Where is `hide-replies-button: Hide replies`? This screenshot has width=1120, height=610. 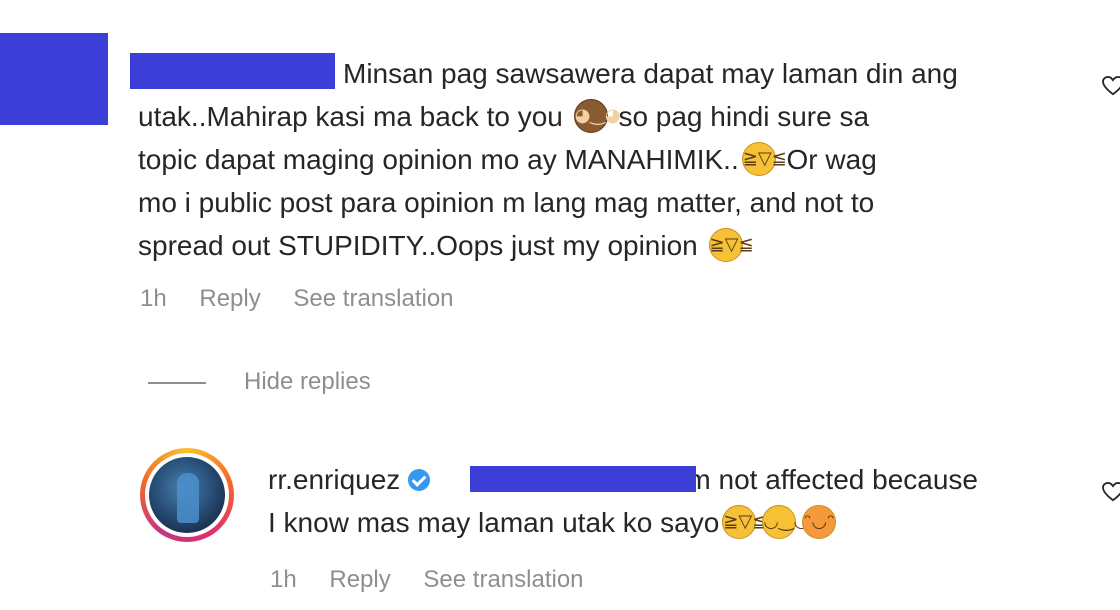
hide-replies-button: Hide replies is located at coordinates (259, 382).